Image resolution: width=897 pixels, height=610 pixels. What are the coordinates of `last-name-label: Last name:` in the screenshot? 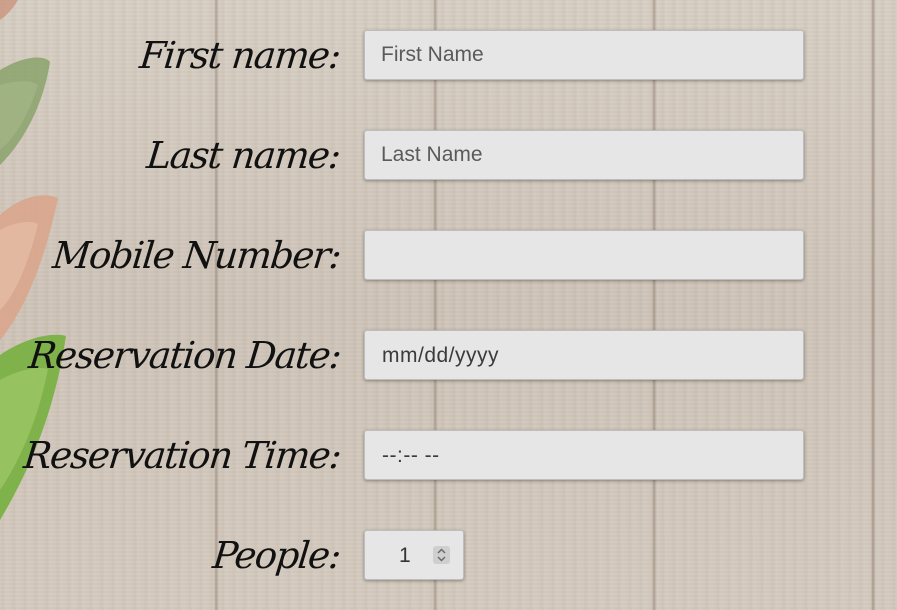 It's located at (244, 155).